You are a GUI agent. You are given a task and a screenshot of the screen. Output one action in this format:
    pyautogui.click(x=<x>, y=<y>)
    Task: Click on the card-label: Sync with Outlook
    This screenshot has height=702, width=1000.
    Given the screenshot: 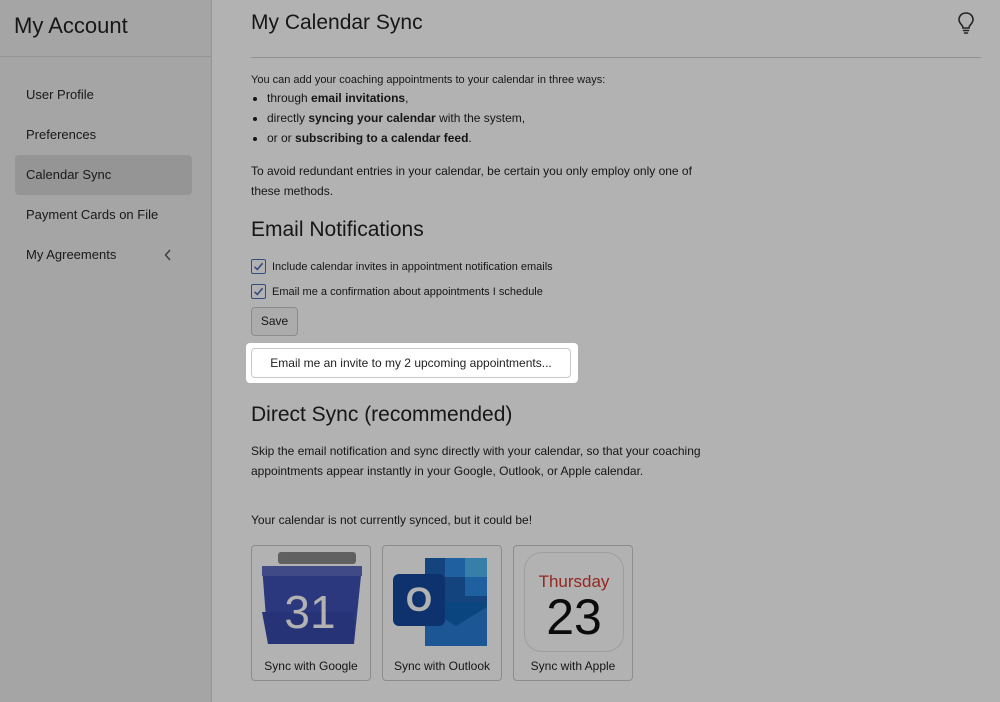 What is the action you would take?
    pyautogui.click(x=442, y=666)
    